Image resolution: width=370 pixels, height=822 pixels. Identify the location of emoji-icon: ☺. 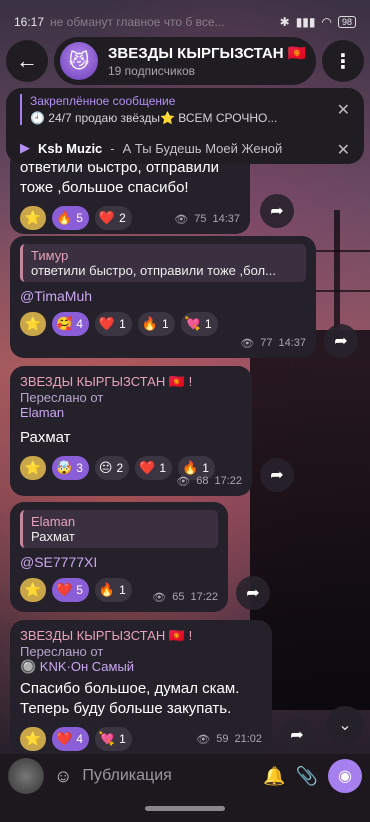
(63, 776).